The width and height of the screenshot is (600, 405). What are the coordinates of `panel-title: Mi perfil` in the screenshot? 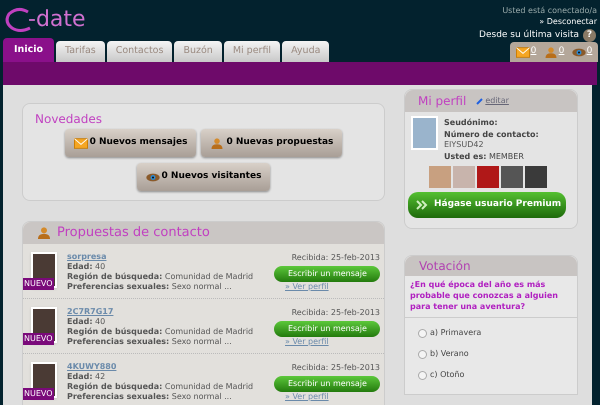 It's located at (442, 101).